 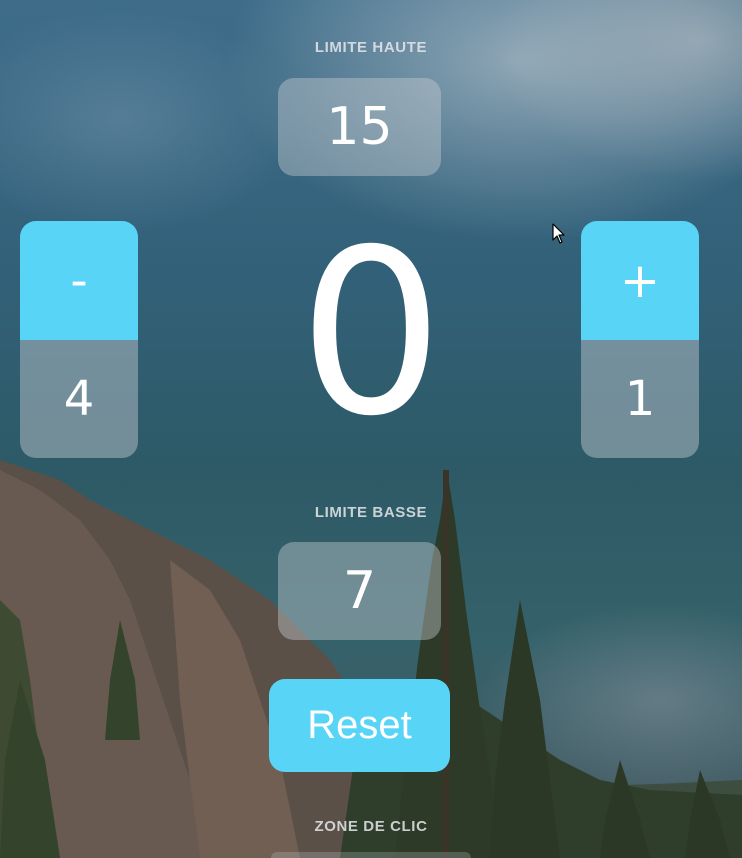 I want to click on increment-step-field: 1, so click(x=640, y=399).